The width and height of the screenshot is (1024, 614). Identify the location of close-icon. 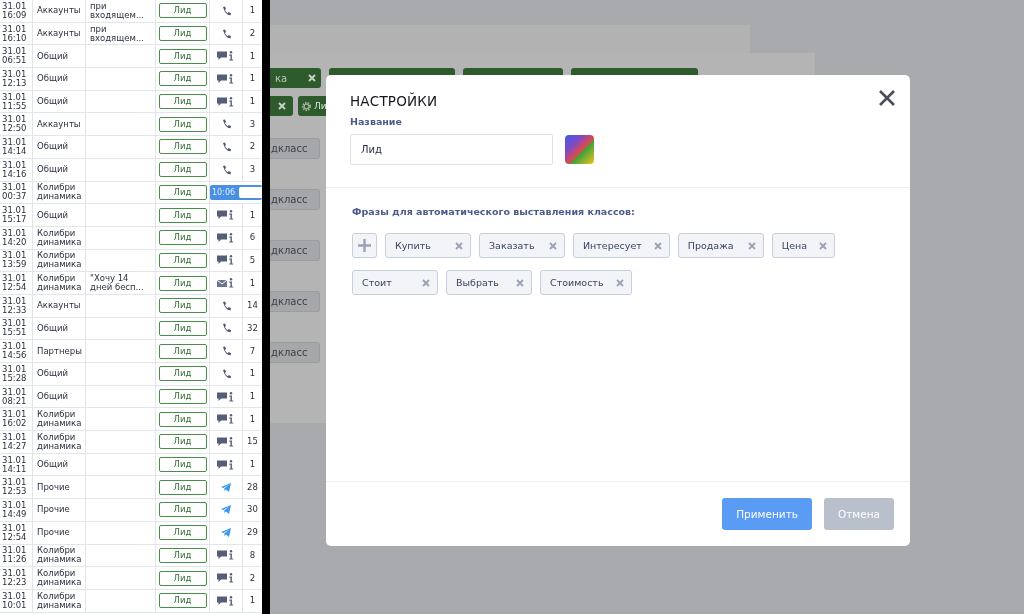
(887, 98).